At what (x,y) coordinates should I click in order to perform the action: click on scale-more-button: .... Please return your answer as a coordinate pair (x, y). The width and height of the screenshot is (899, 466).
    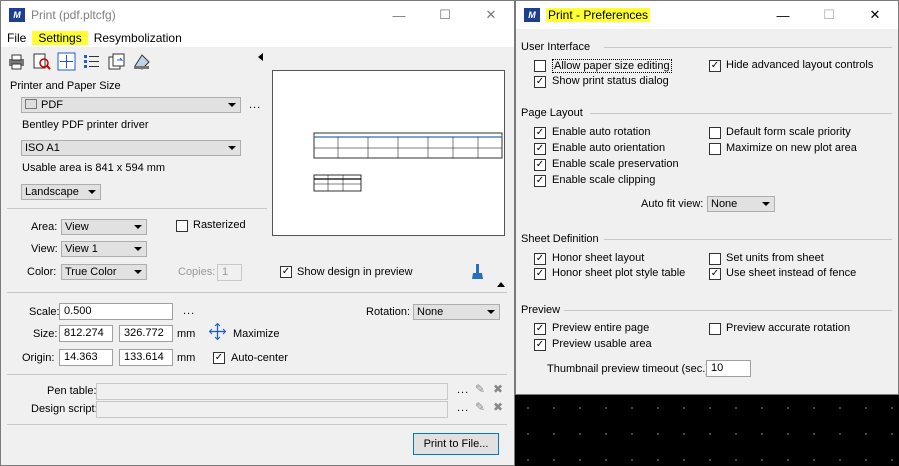
    Looking at the image, I should click on (189, 311).